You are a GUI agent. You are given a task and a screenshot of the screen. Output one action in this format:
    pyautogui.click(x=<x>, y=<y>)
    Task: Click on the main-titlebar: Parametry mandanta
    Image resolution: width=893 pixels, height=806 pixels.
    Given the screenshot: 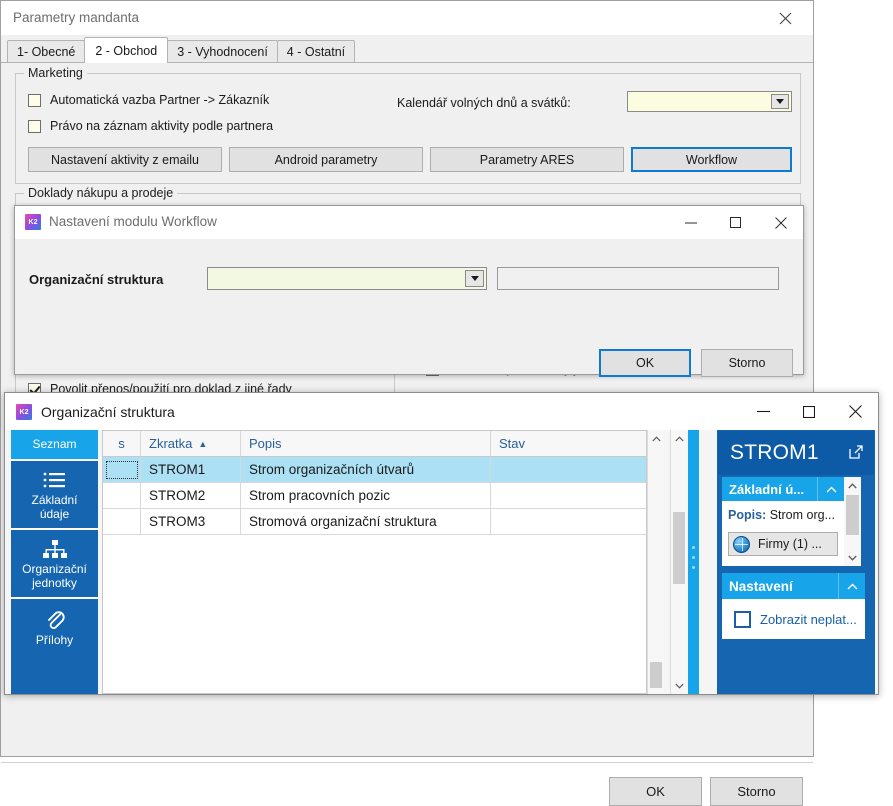 What is the action you would take?
    pyautogui.click(x=407, y=18)
    